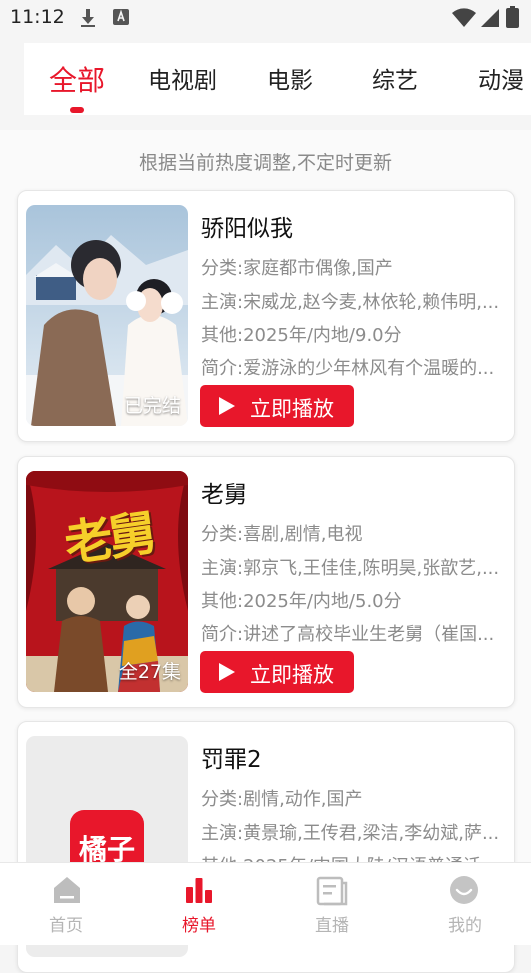  I want to click on episode-count-badge: 全27集, so click(149, 672).